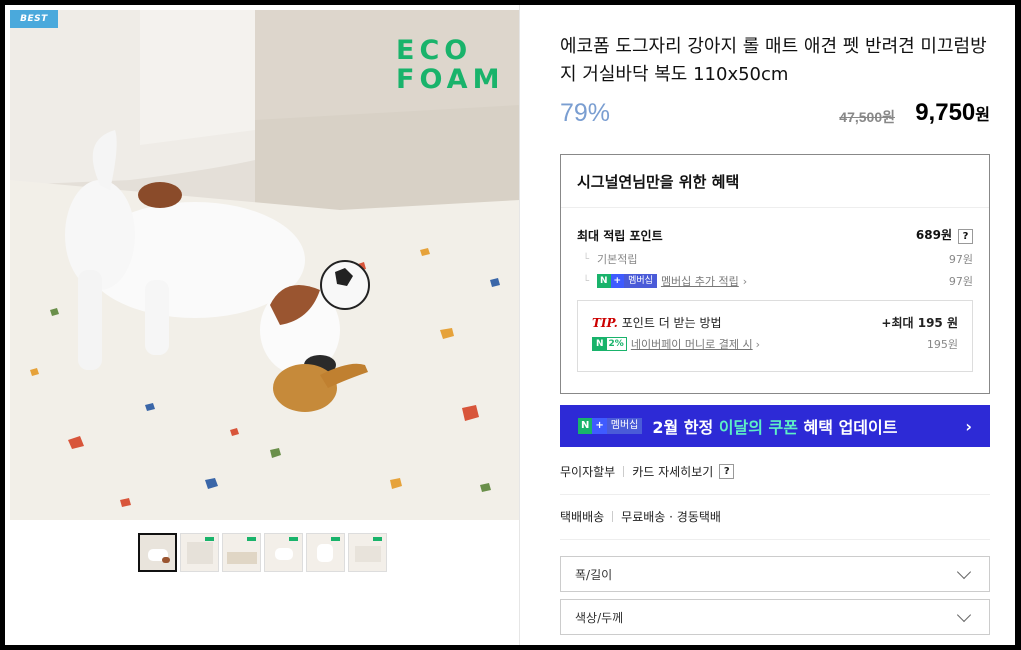 This screenshot has height=650, width=1021. I want to click on column-divider, so click(519, 325).